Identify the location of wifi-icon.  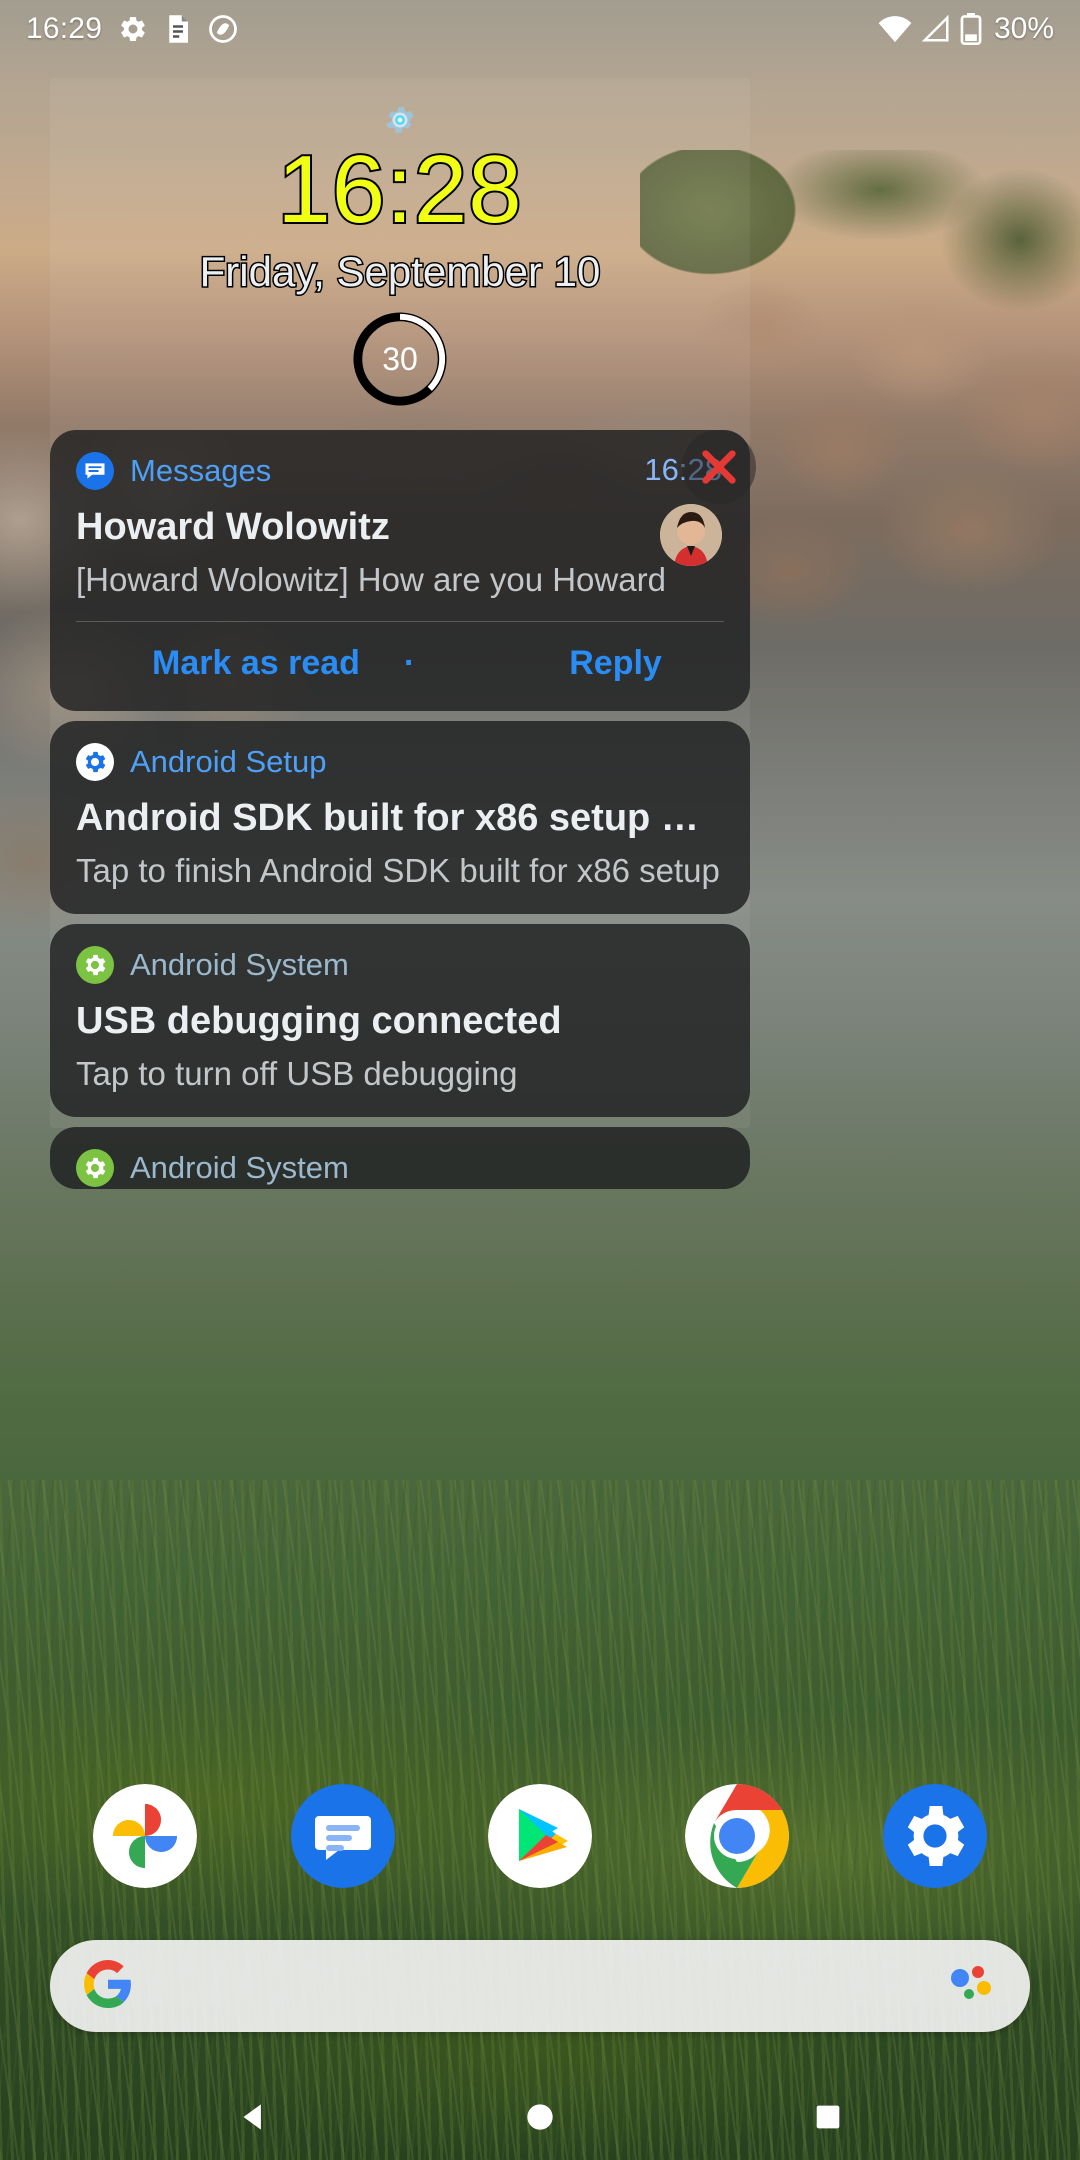
(895, 29).